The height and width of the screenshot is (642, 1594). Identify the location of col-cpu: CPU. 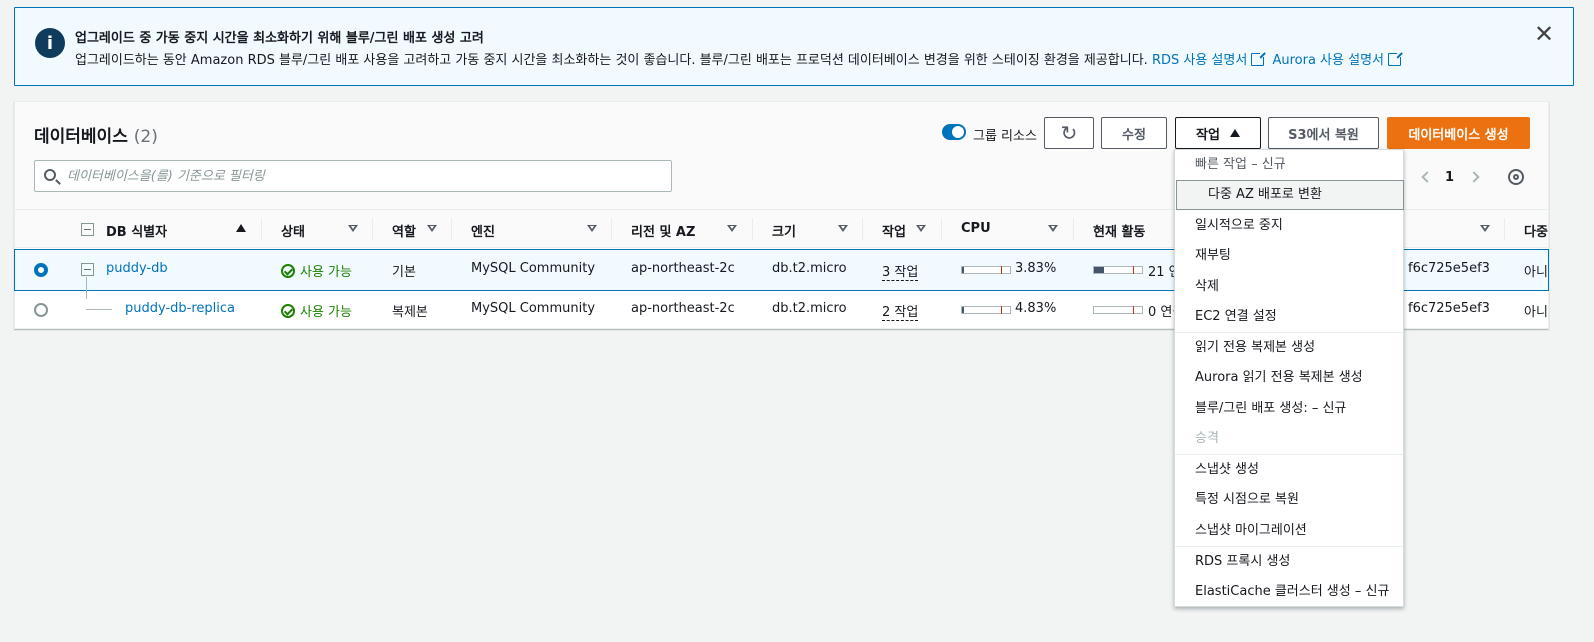
(976, 228).